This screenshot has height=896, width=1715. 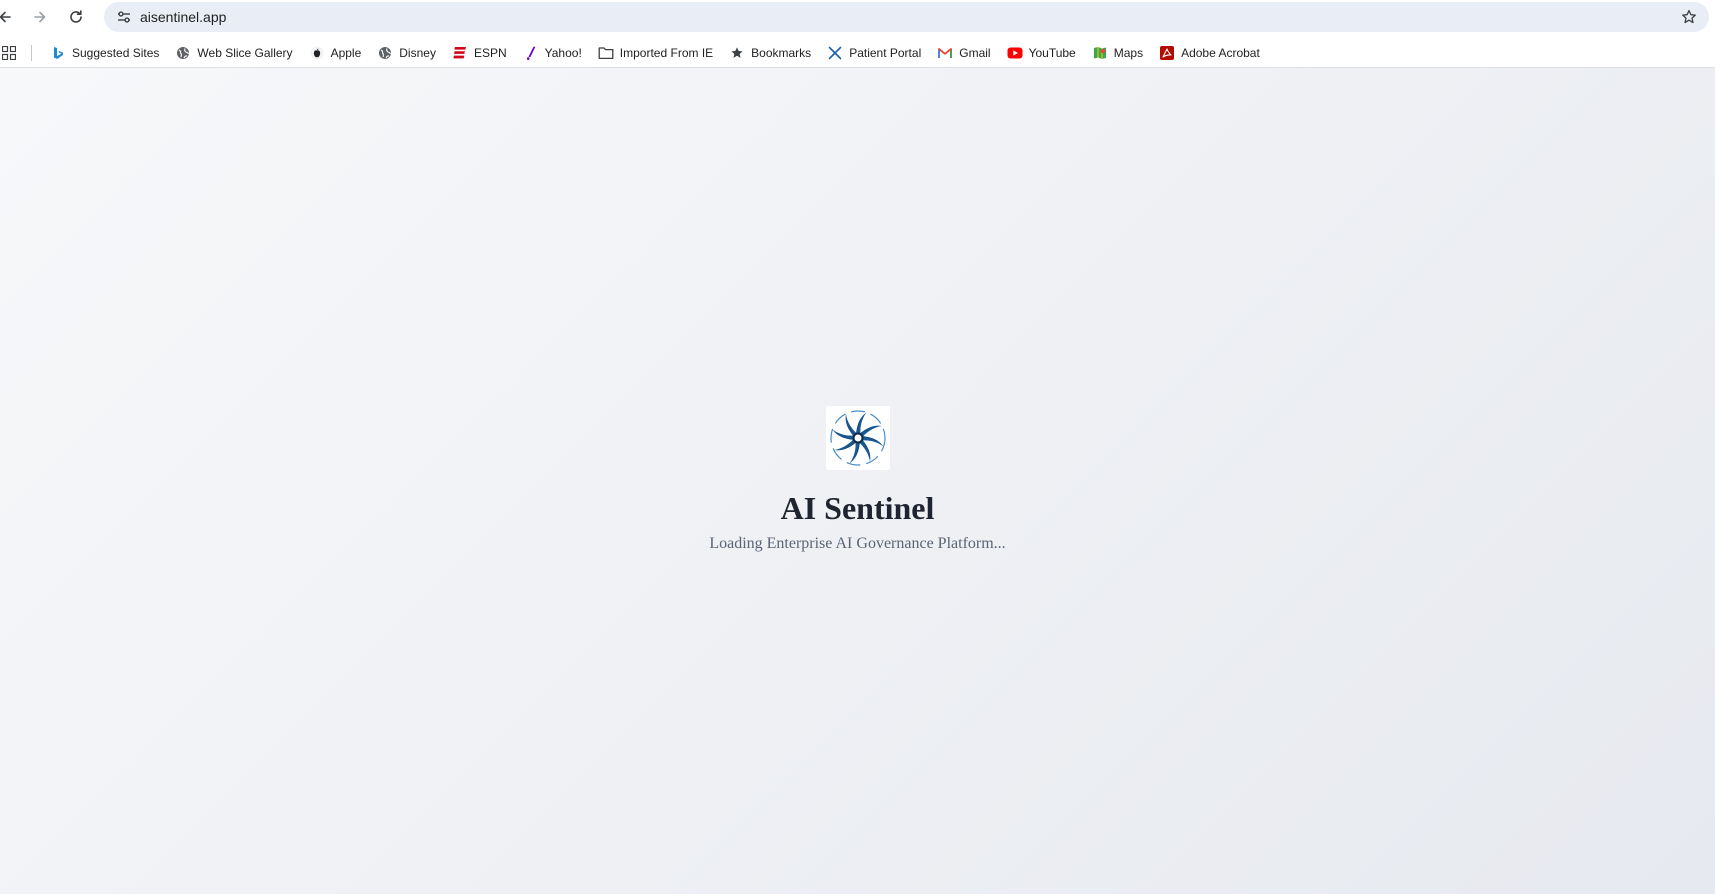 What do you see at coordinates (31, 52) in the screenshot?
I see `bookmarks-divider` at bounding box center [31, 52].